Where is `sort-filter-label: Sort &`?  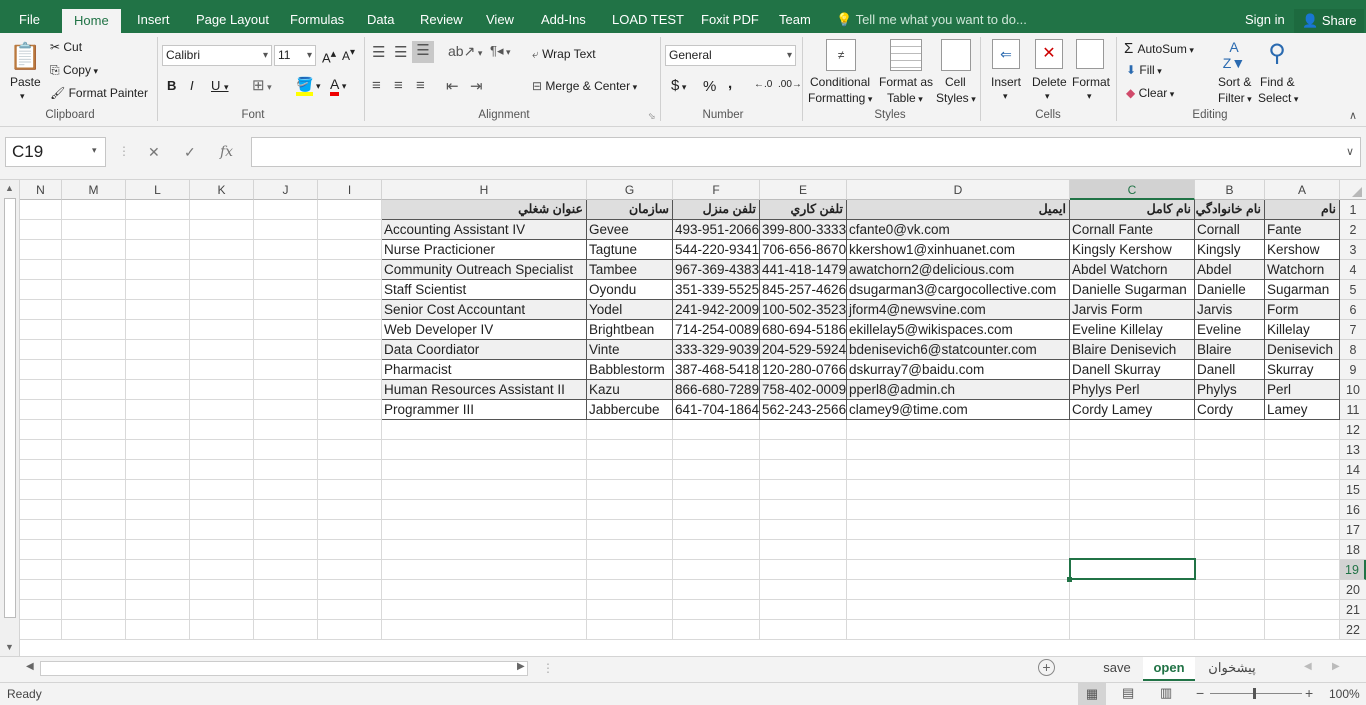 sort-filter-label: Sort & is located at coordinates (1234, 82).